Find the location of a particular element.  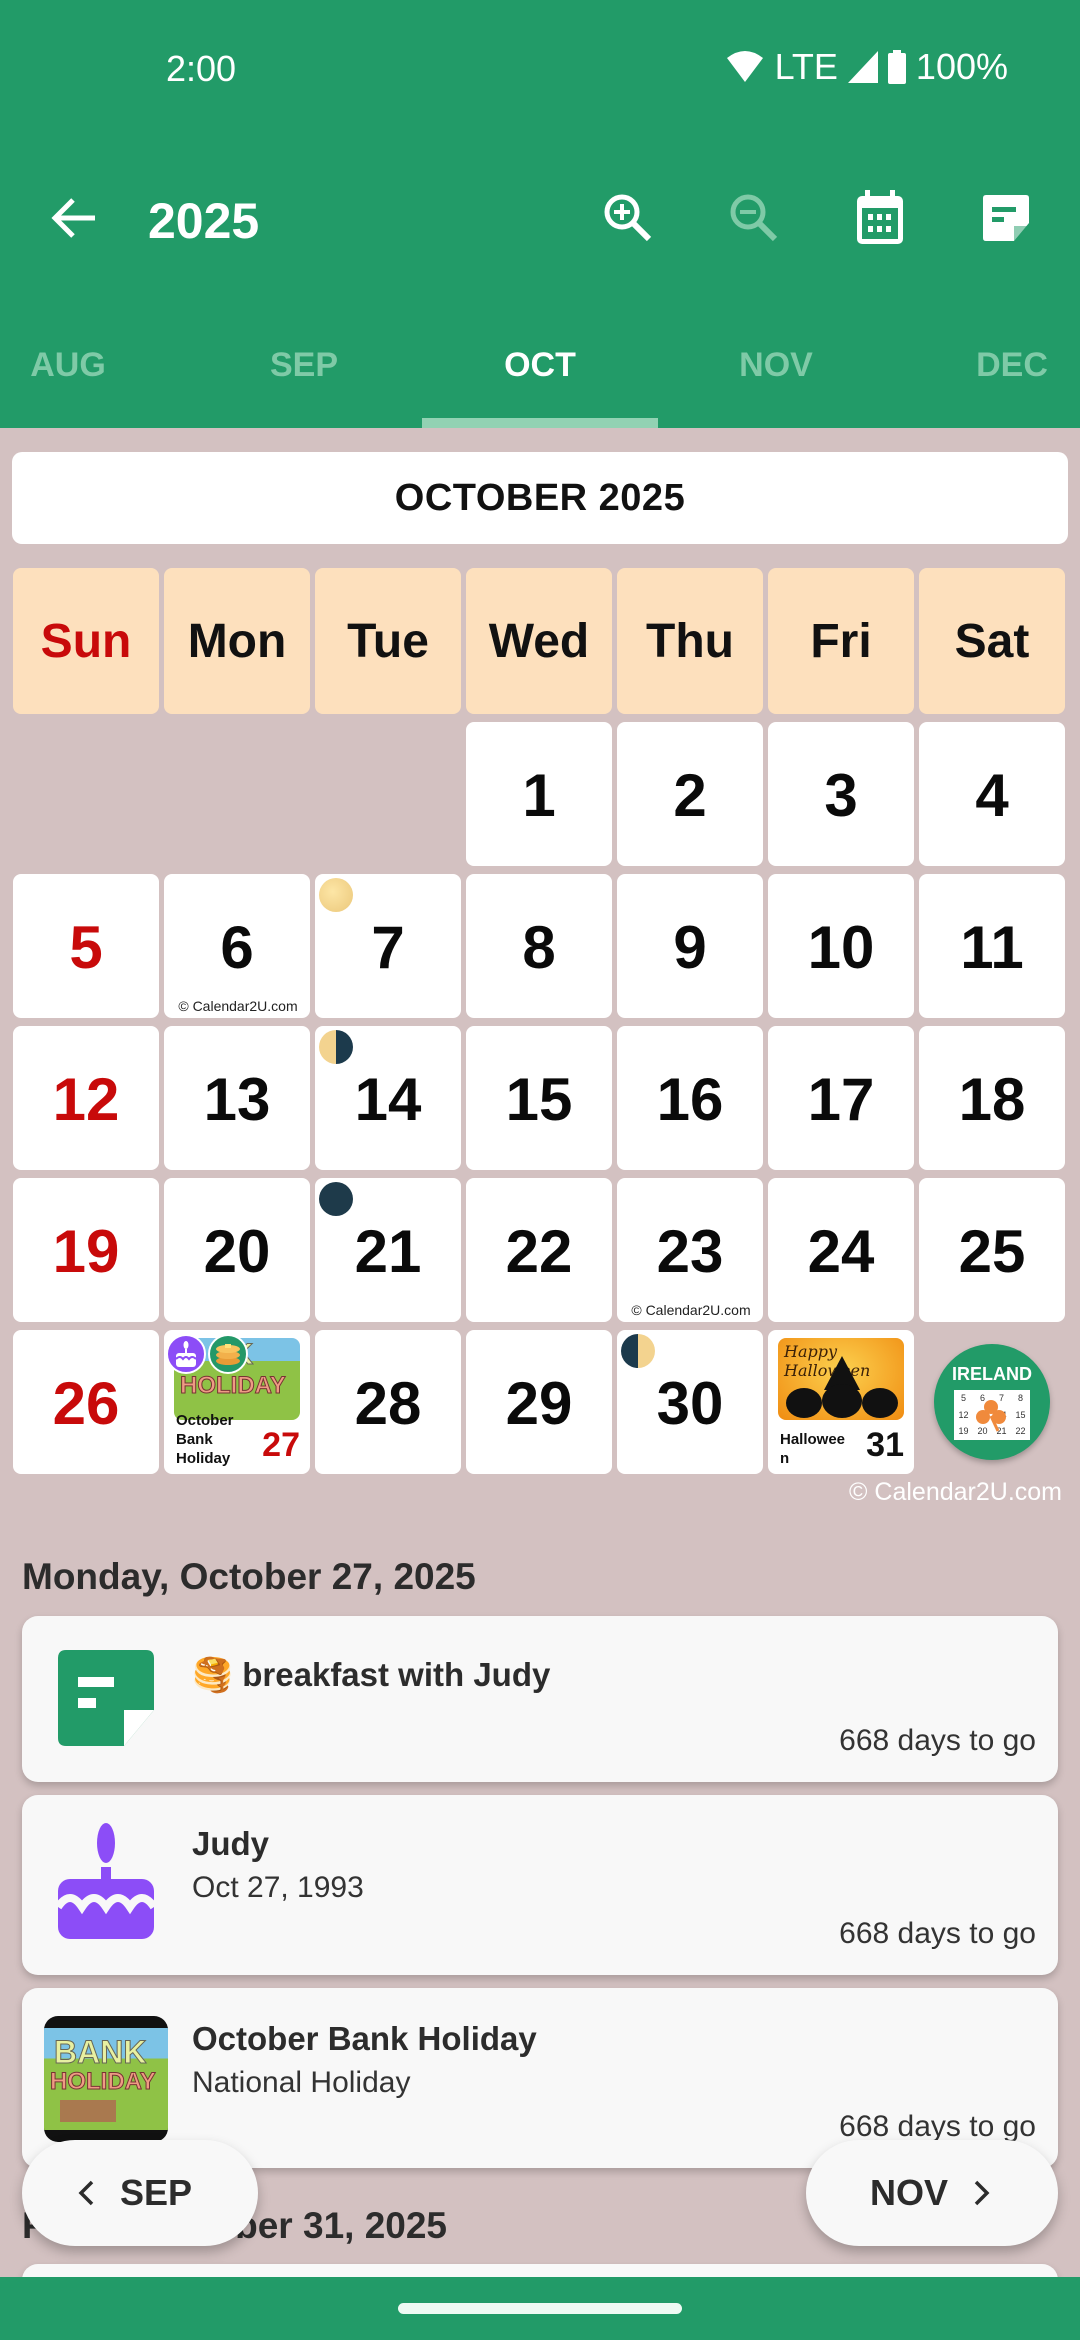

pancake-badge is located at coordinates (228, 1354).